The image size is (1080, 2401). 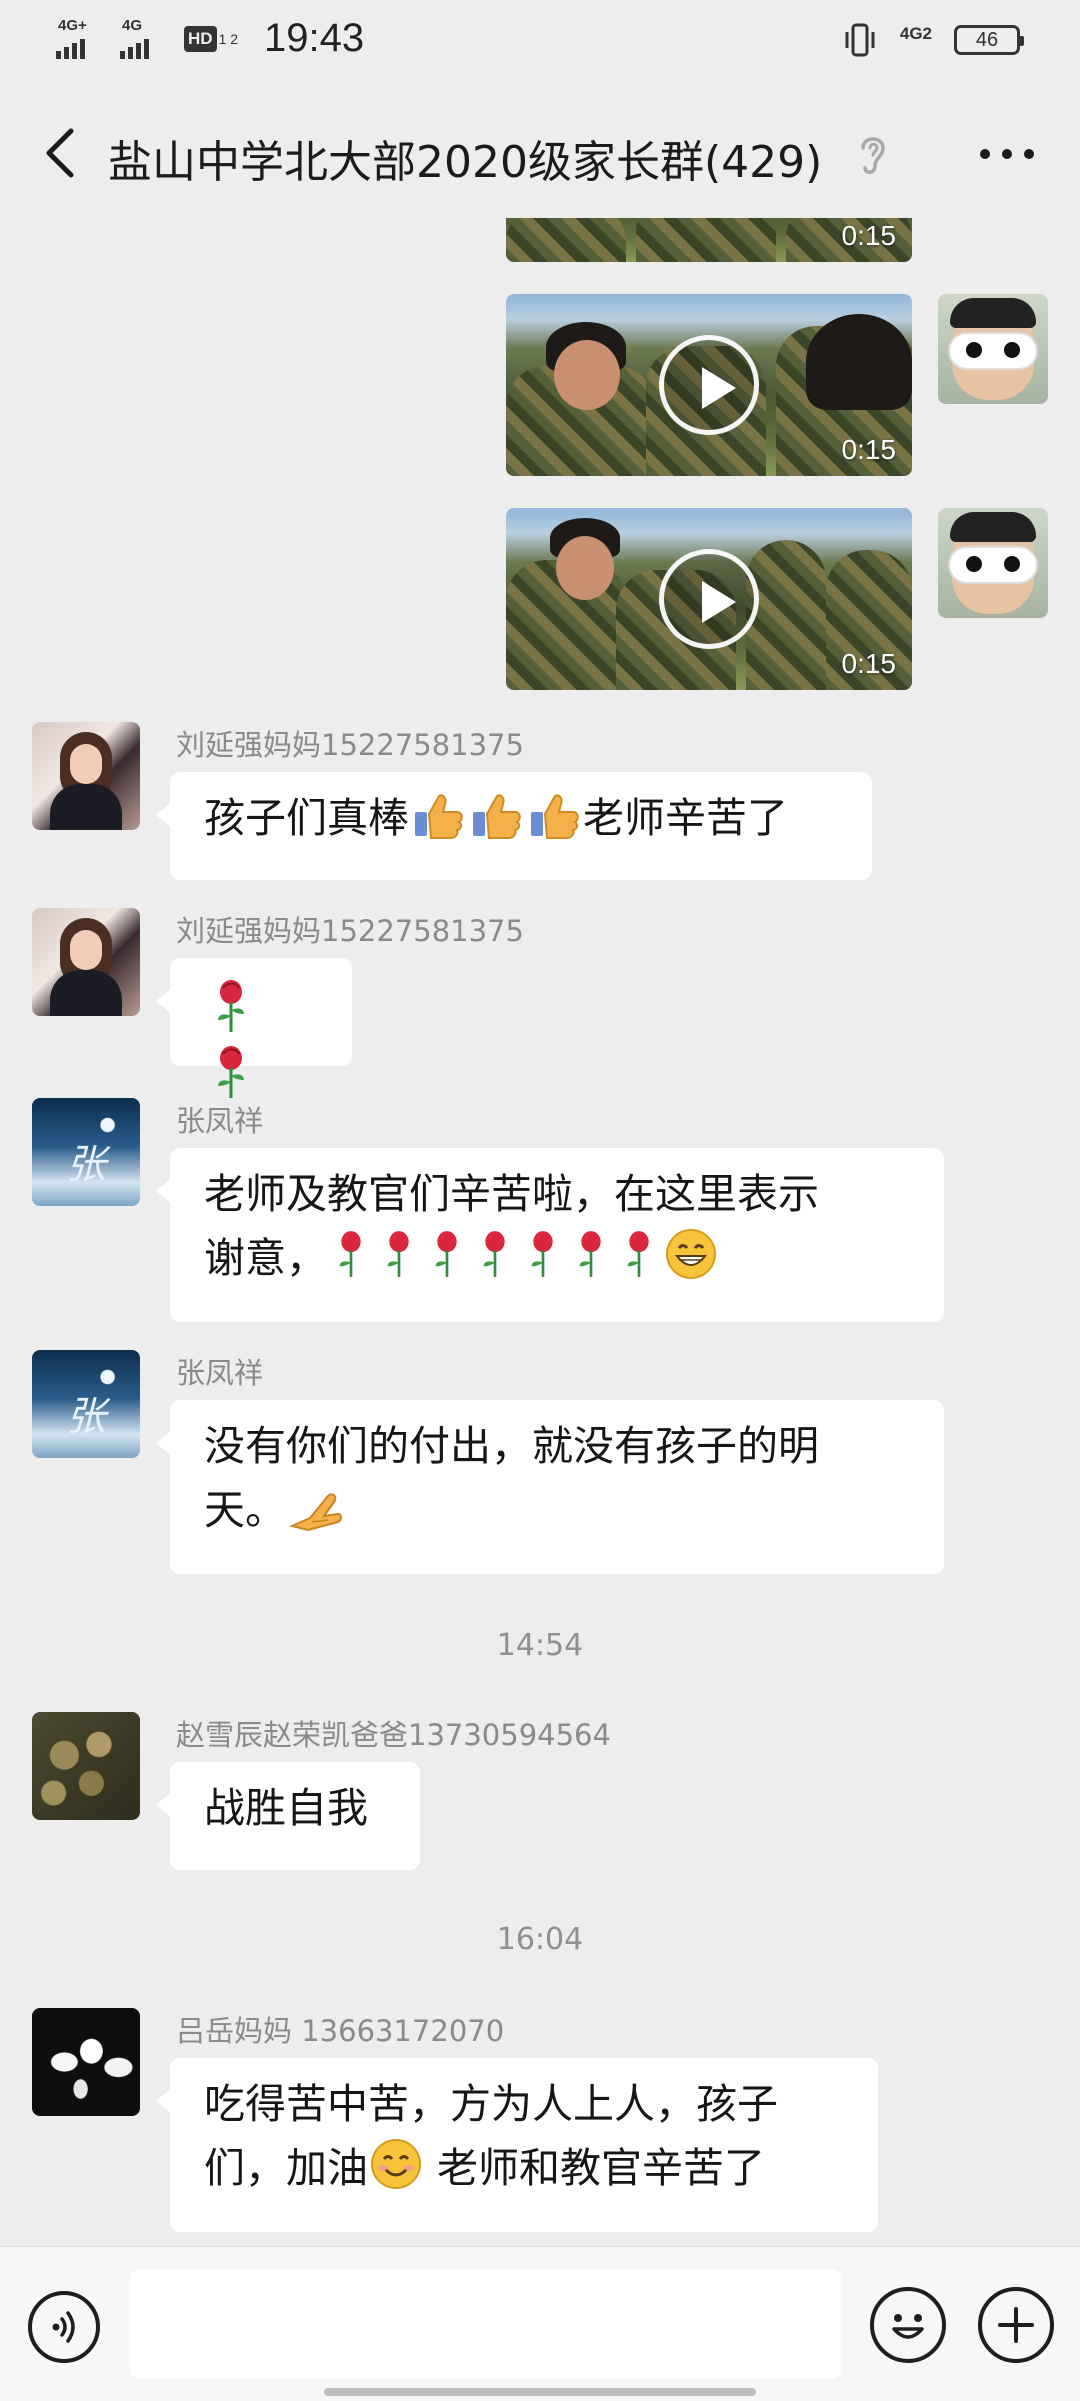 I want to click on timestamp: 14:54, so click(x=540, y=1645).